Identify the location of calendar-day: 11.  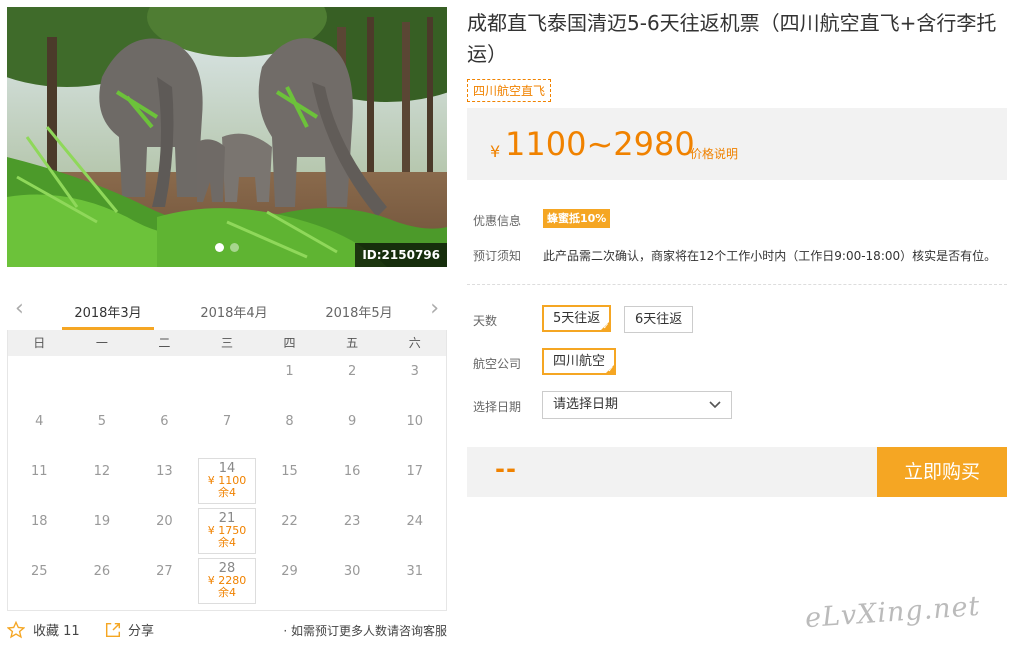
(39, 471).